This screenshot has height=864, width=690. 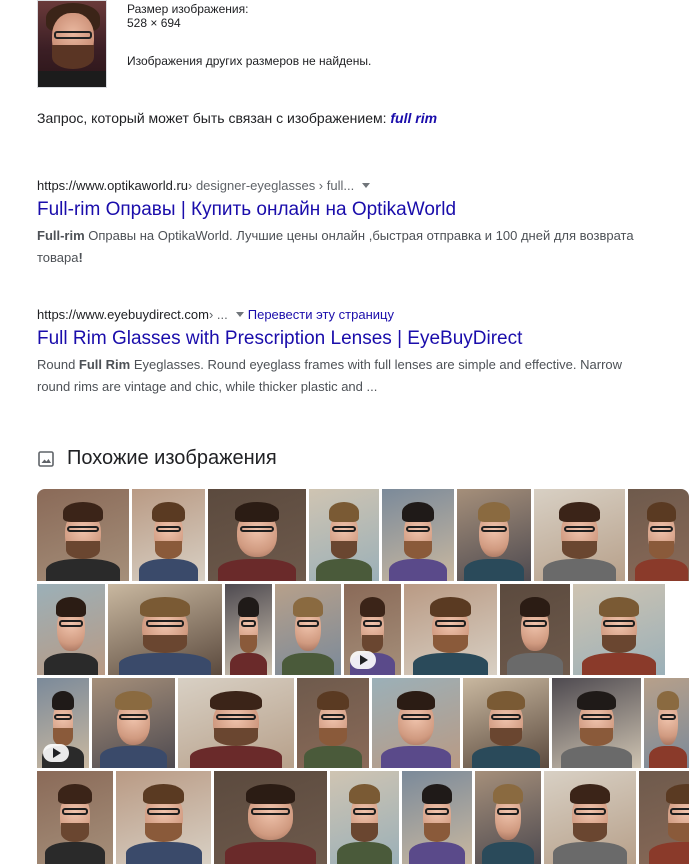 I want to click on source-image-thumbnail, so click(x=72, y=44).